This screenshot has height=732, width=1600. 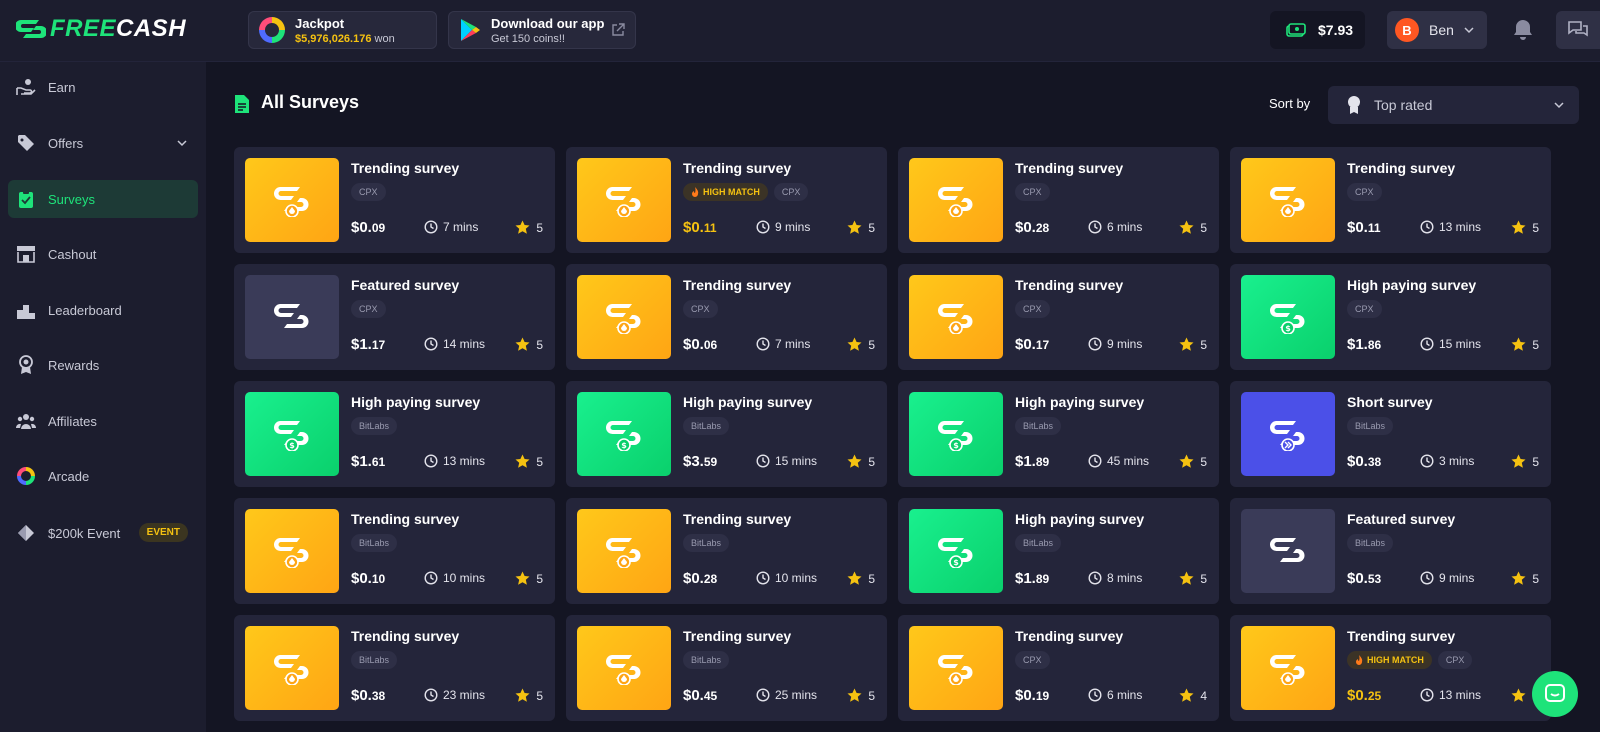 I want to click on survey-card: Trending survey CPX $0.09 7 mins 5, so click(x=394, y=200).